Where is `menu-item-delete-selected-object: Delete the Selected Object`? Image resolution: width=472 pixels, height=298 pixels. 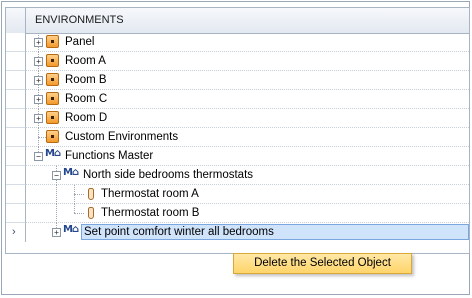 menu-item-delete-selected-object: Delete the Selected Object is located at coordinates (322, 263).